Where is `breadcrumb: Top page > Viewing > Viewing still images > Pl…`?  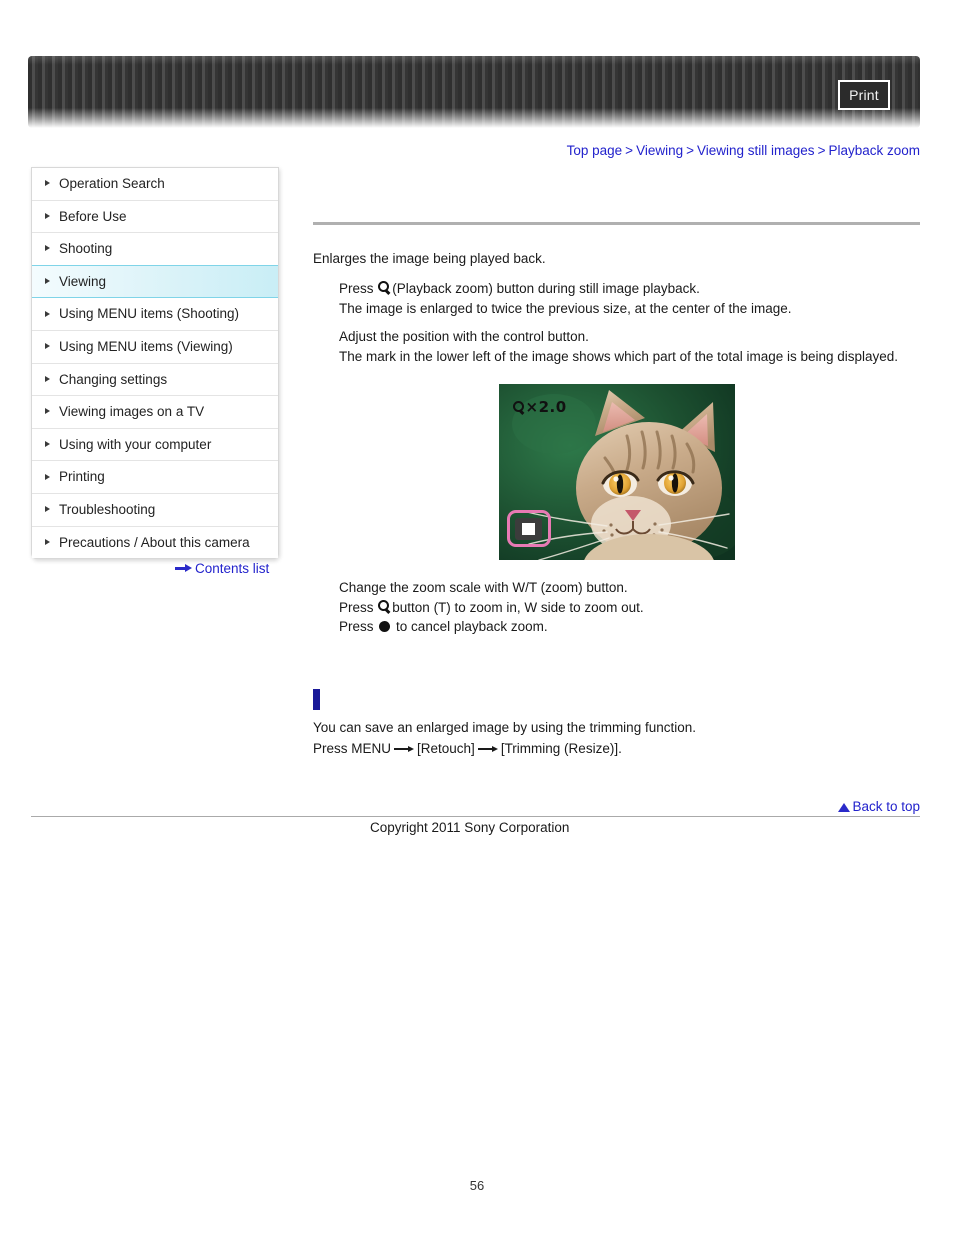
breadcrumb: Top page > Viewing > Viewing still images > Pl… is located at coordinates (743, 150).